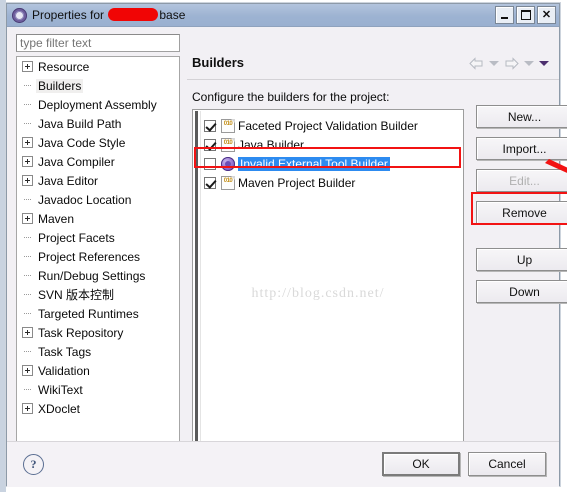 The image size is (567, 500). I want to click on tree-item-label: Task Repository, so click(81, 332).